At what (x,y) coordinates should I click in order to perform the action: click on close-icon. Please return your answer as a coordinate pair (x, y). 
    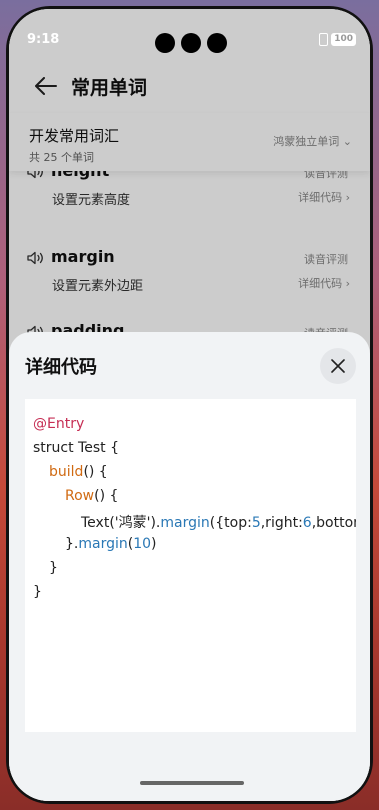
    Looking at the image, I should click on (338, 366).